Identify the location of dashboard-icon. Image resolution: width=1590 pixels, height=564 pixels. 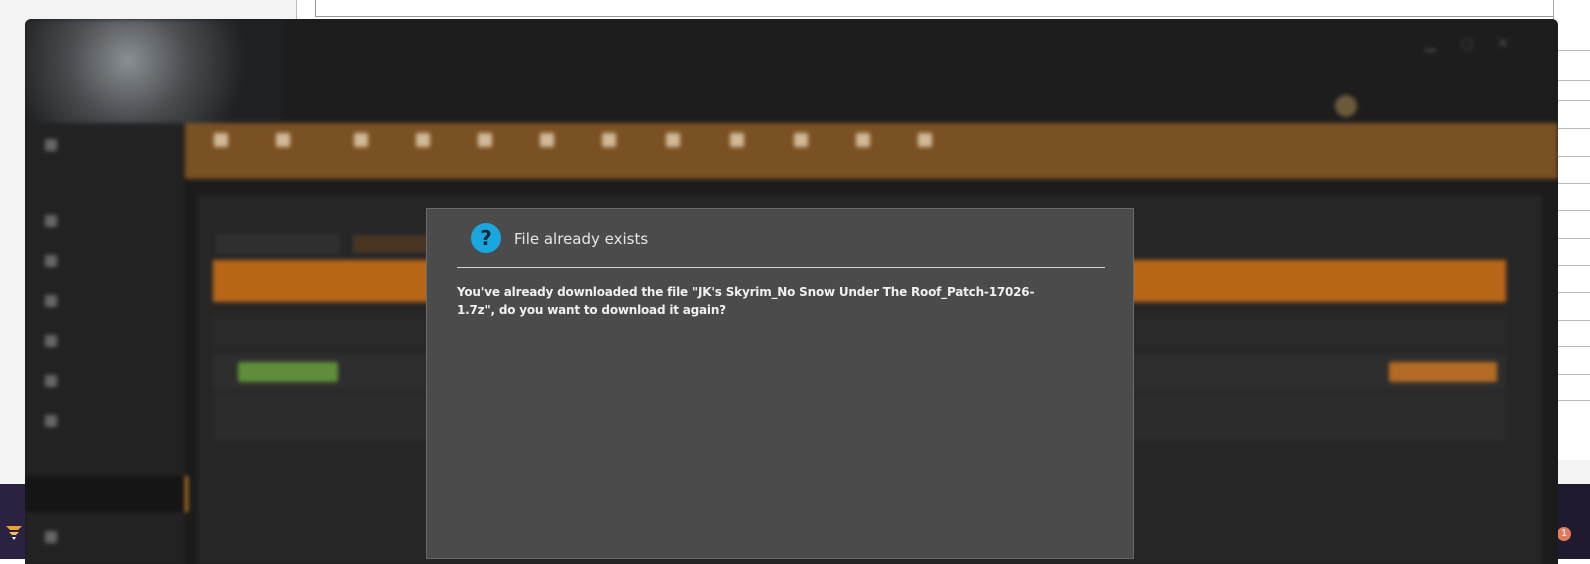
(51, 145).